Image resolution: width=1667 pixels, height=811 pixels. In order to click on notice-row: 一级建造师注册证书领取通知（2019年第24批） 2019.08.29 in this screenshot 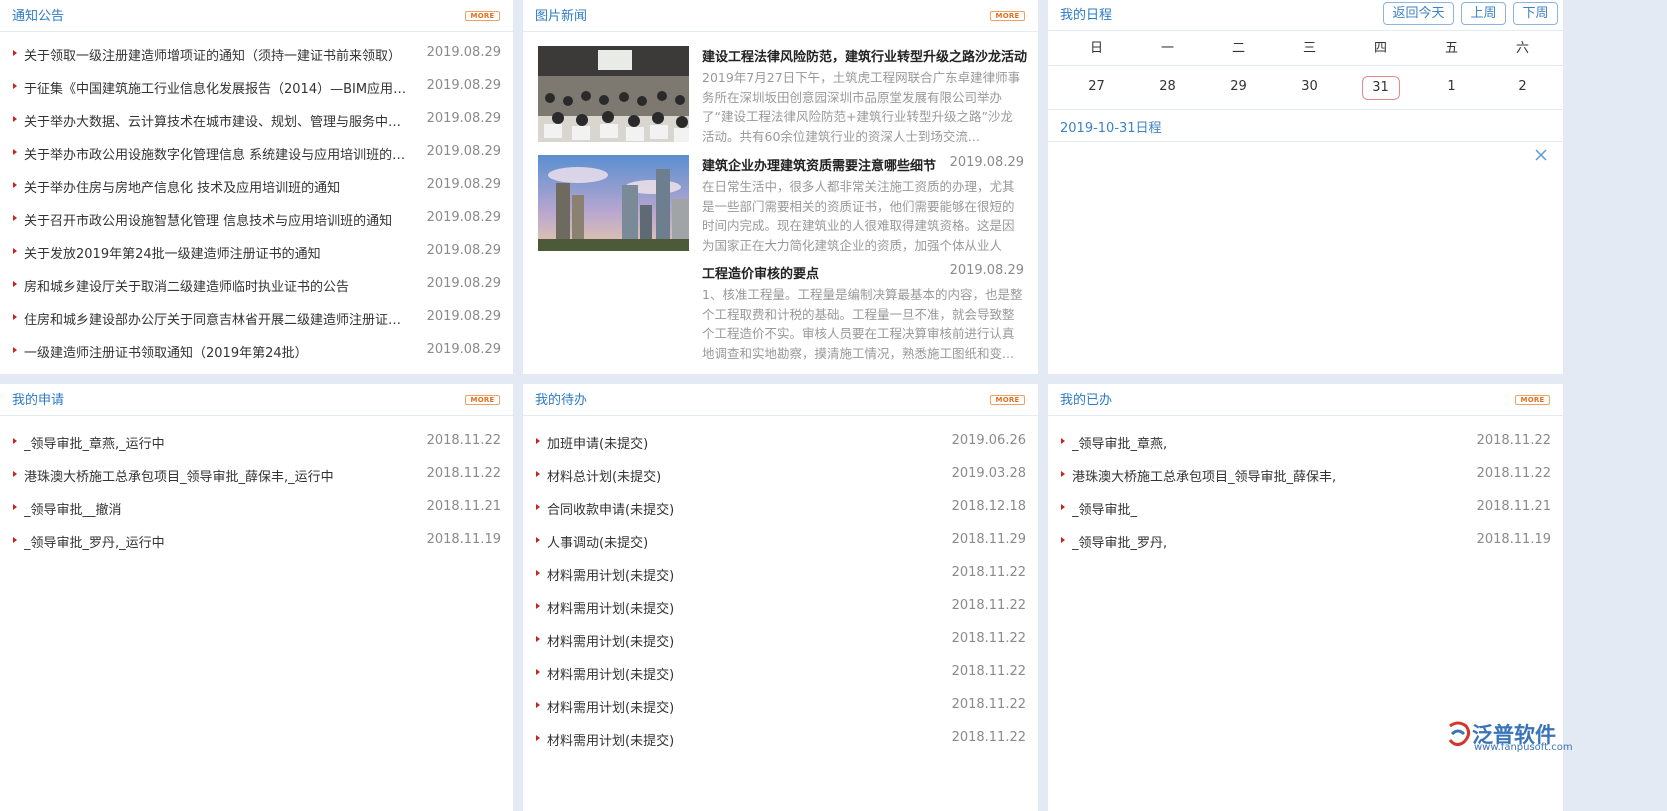, I will do `click(256, 351)`.